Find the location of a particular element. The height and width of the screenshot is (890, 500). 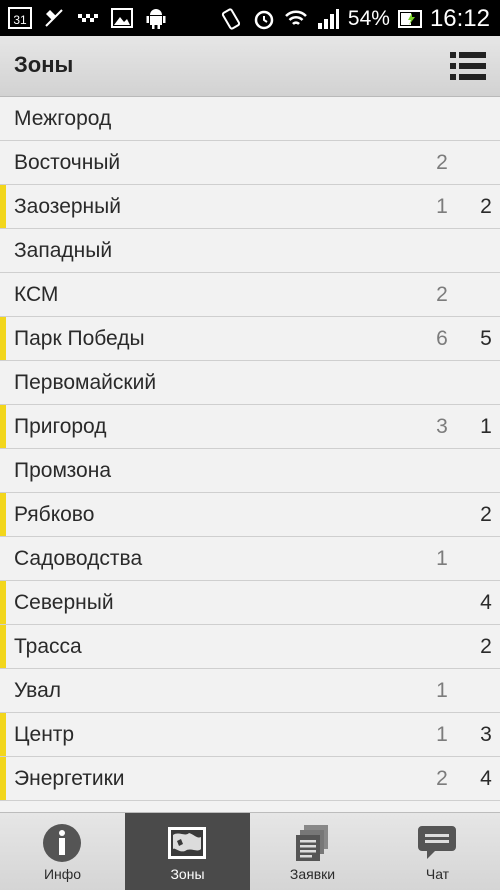

tab-label: Инфо is located at coordinates (62, 874).